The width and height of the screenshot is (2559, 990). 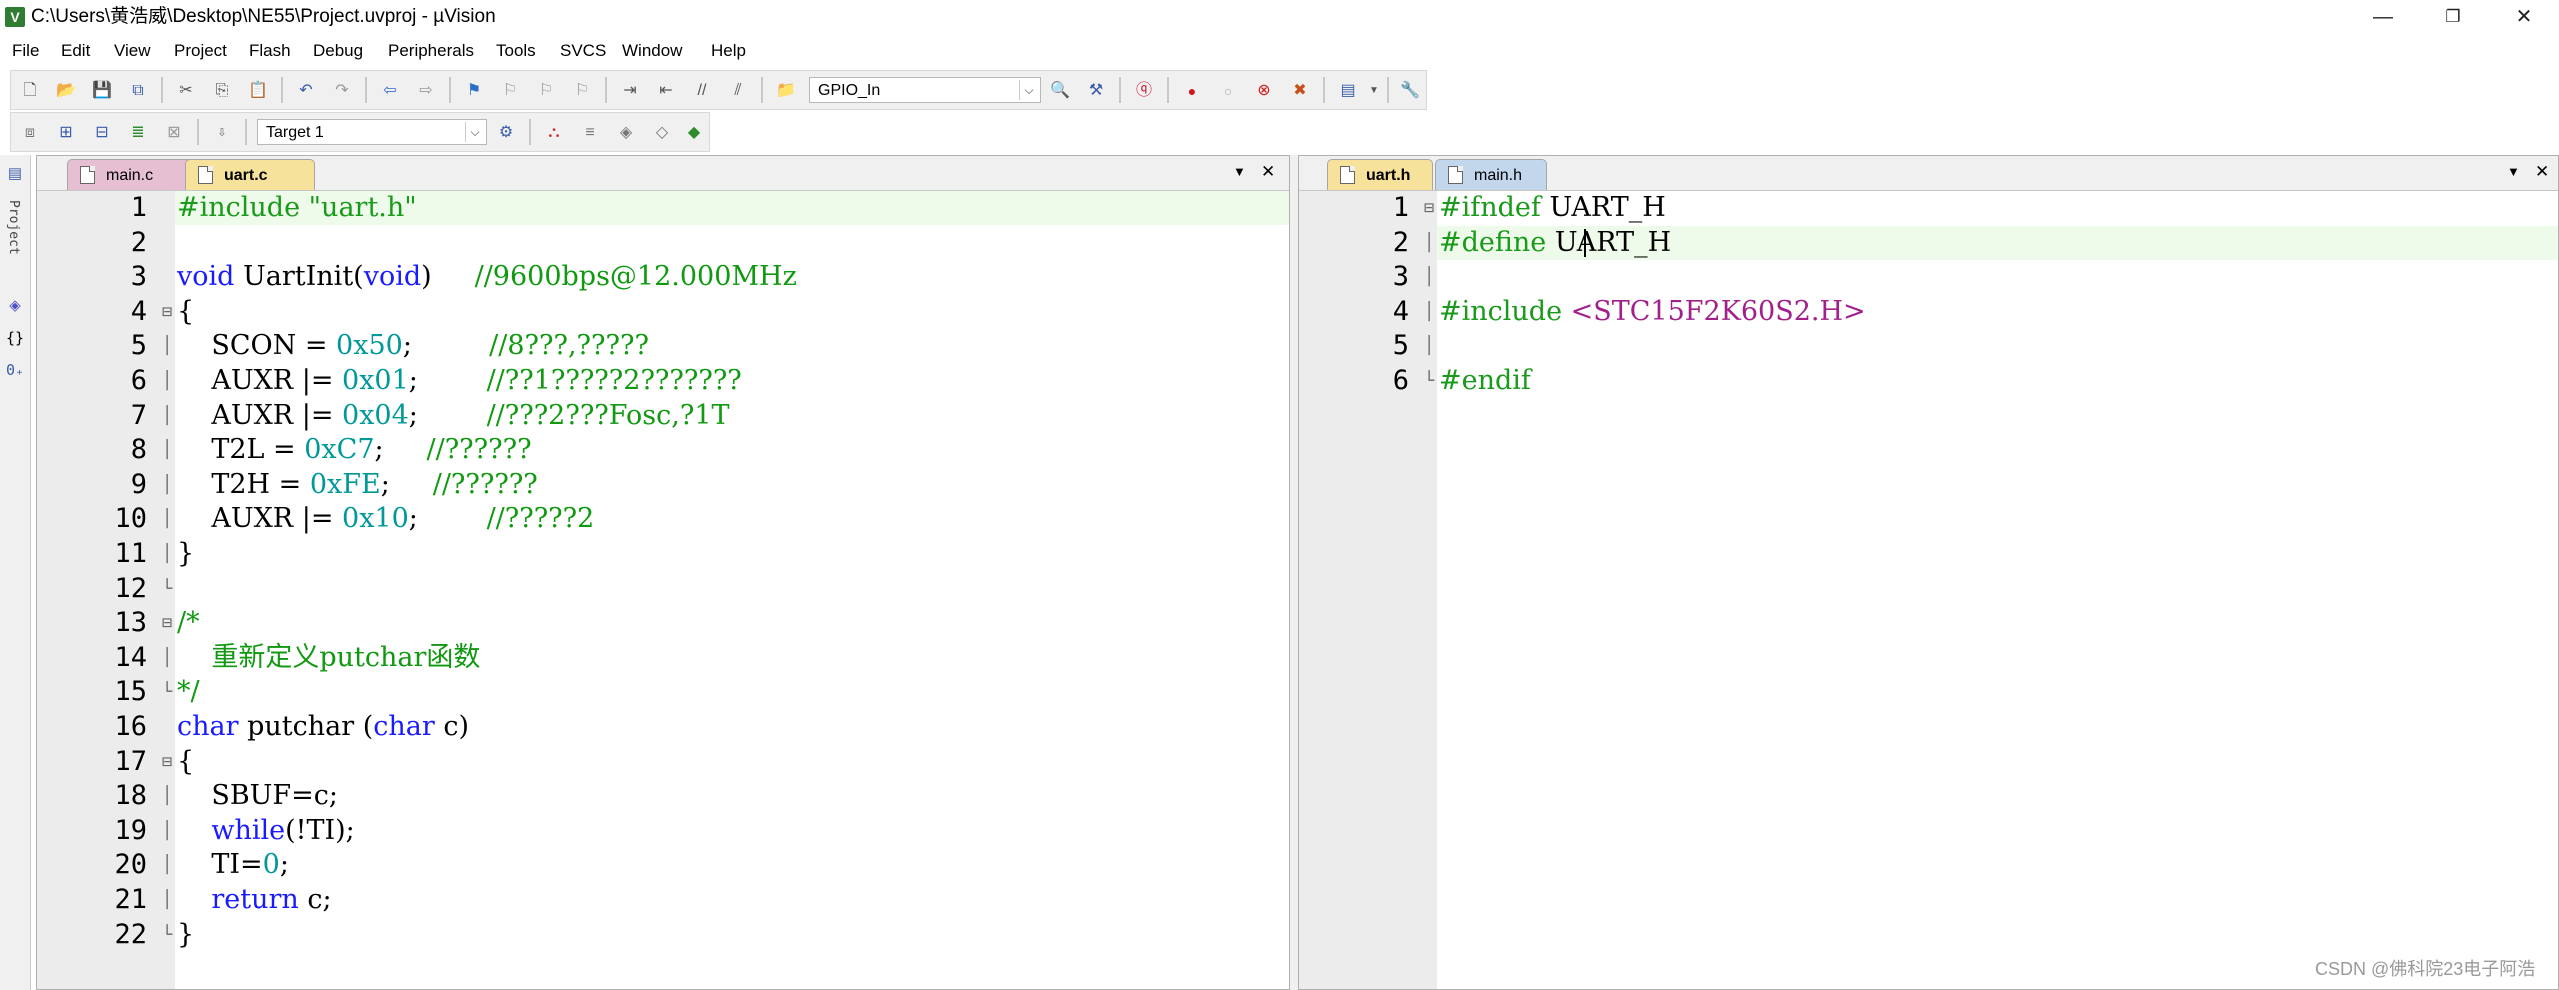 What do you see at coordinates (102, 133) in the screenshot?
I see `rebuild-icon: ⊟` at bounding box center [102, 133].